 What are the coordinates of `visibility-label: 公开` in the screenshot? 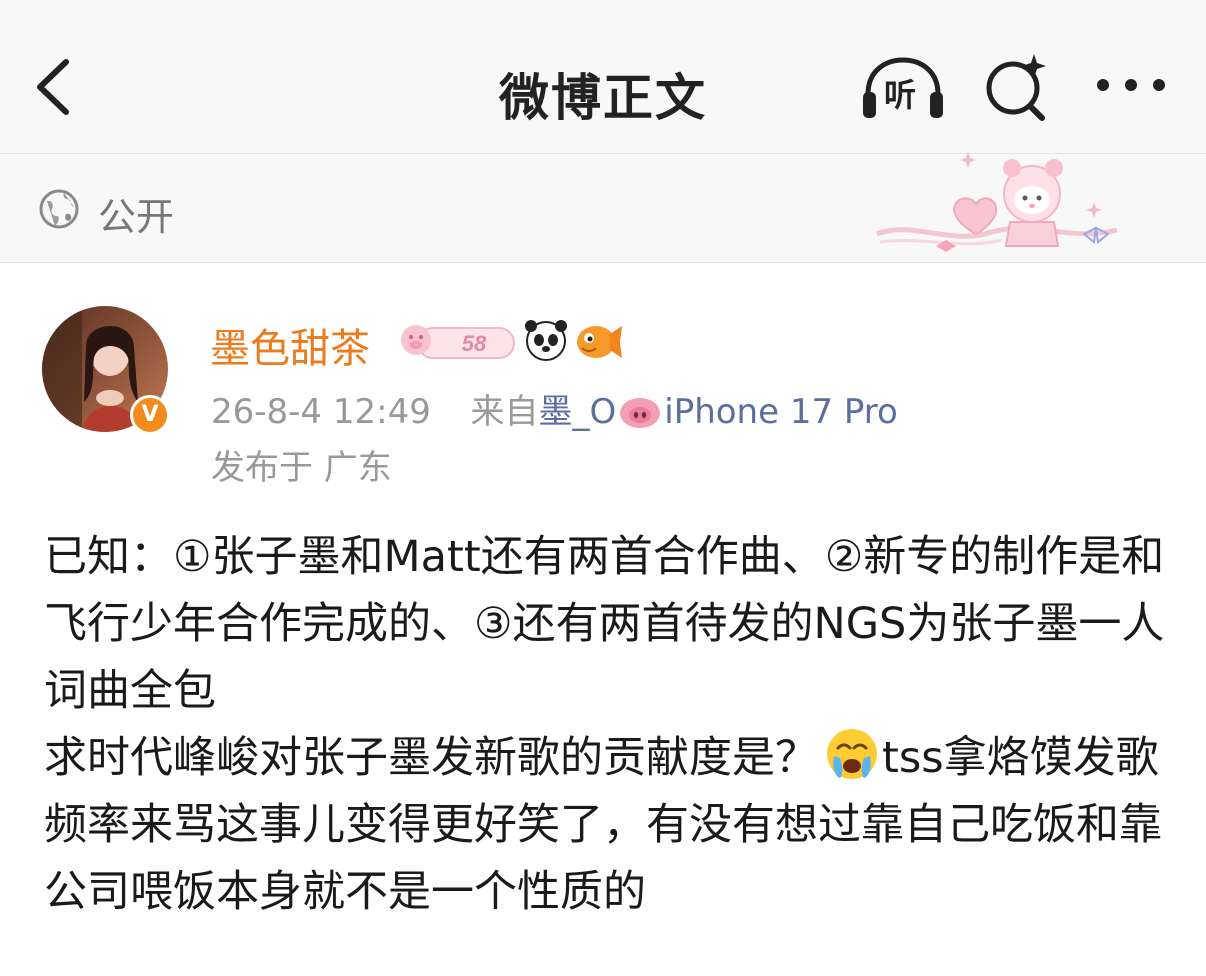 It's located at (136, 217).